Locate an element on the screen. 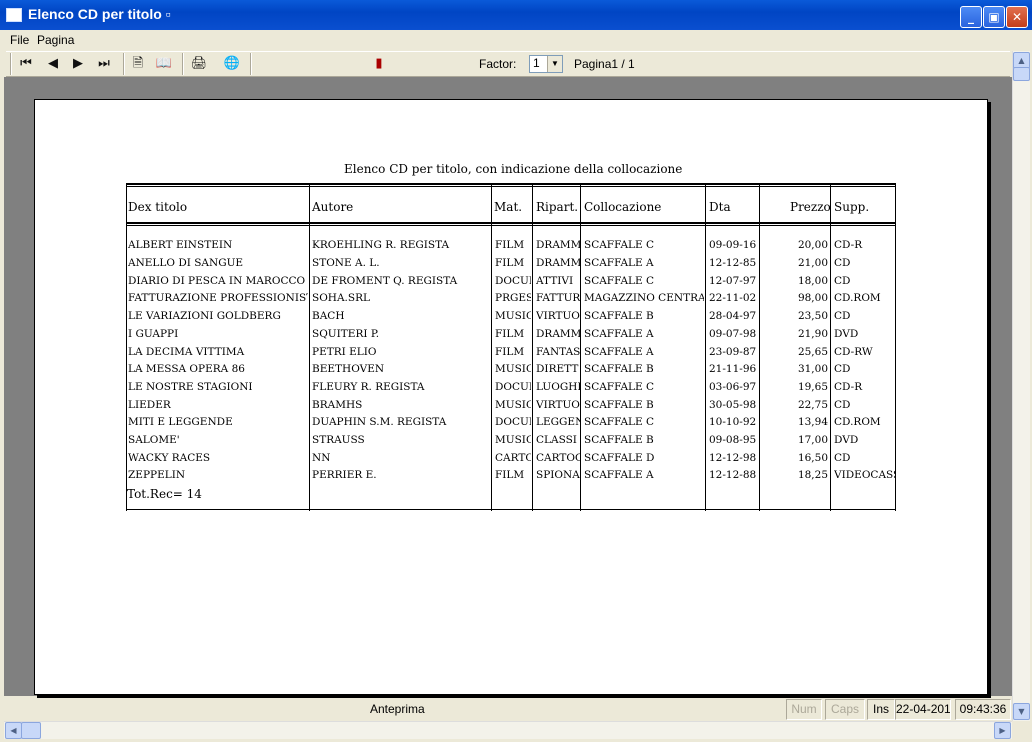  close-button: ✕ is located at coordinates (1017, 17).